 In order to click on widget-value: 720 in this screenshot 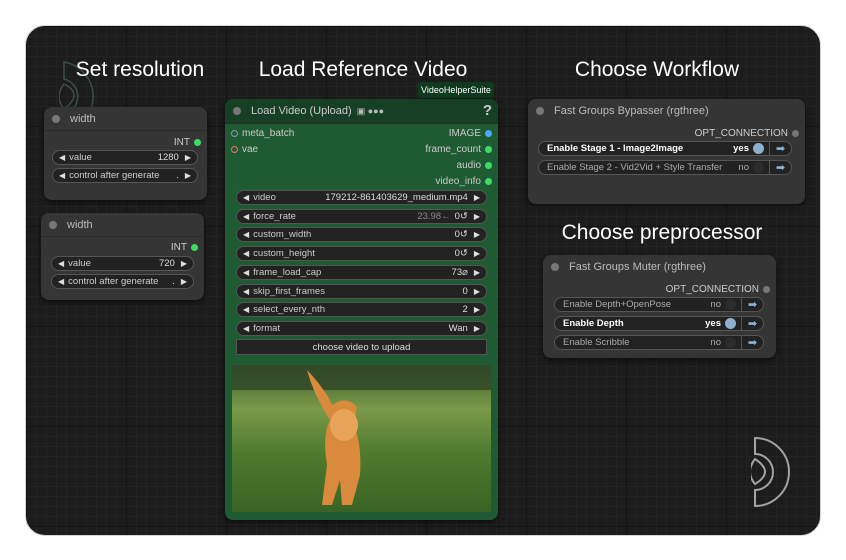, I will do `click(166, 263)`.